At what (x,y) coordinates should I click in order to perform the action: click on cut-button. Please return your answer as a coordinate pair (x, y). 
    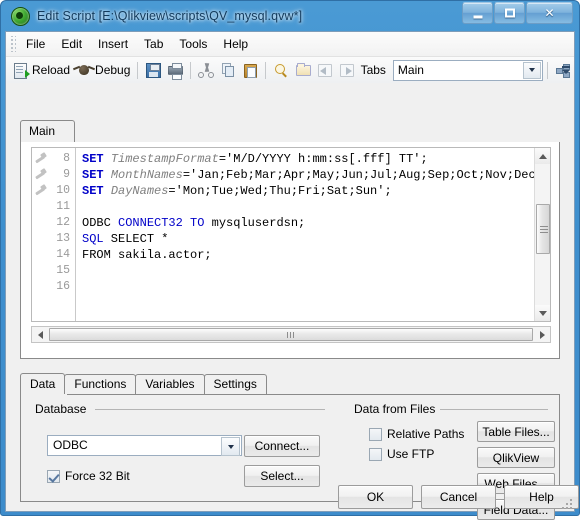
    Looking at the image, I should click on (206, 70).